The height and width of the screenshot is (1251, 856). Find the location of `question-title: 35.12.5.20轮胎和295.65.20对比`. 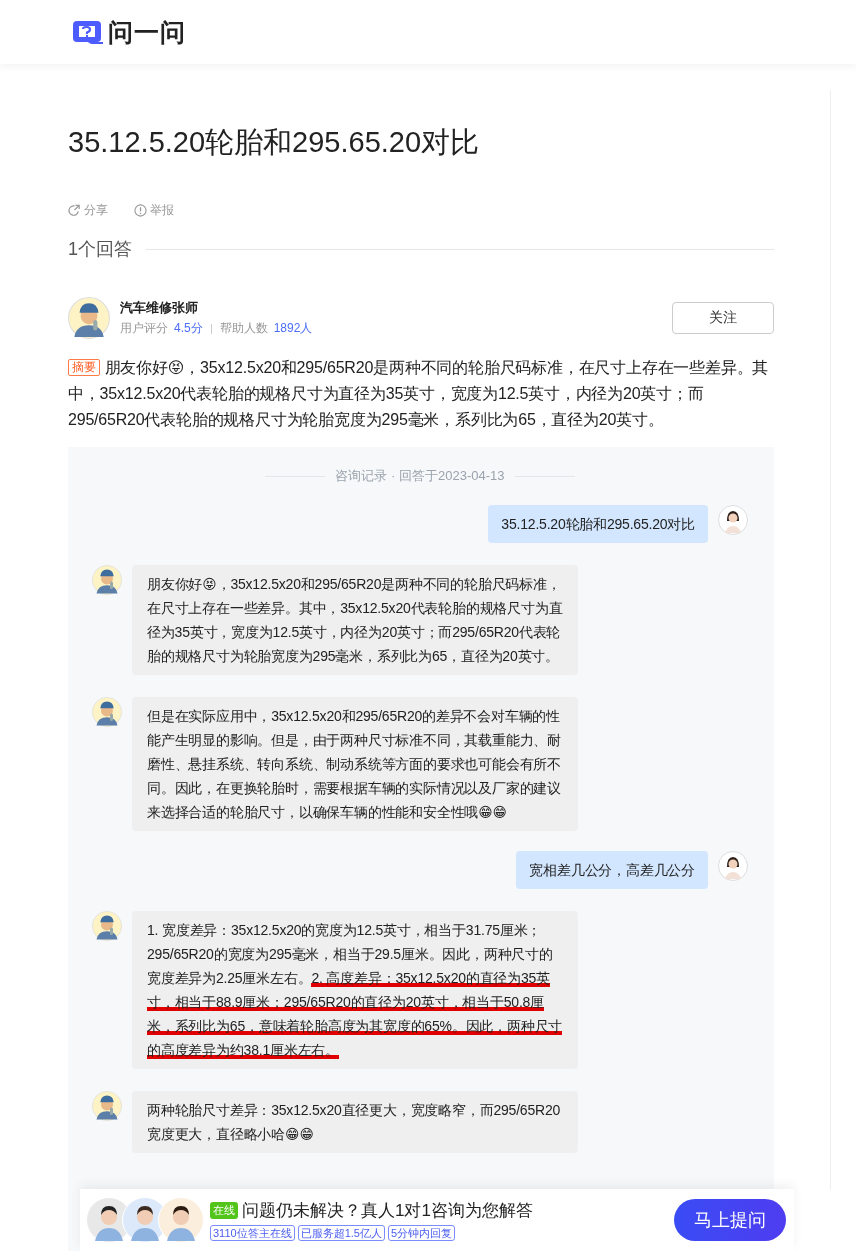

question-title: 35.12.5.20轮胎和295.65.20对比 is located at coordinates (274, 142).